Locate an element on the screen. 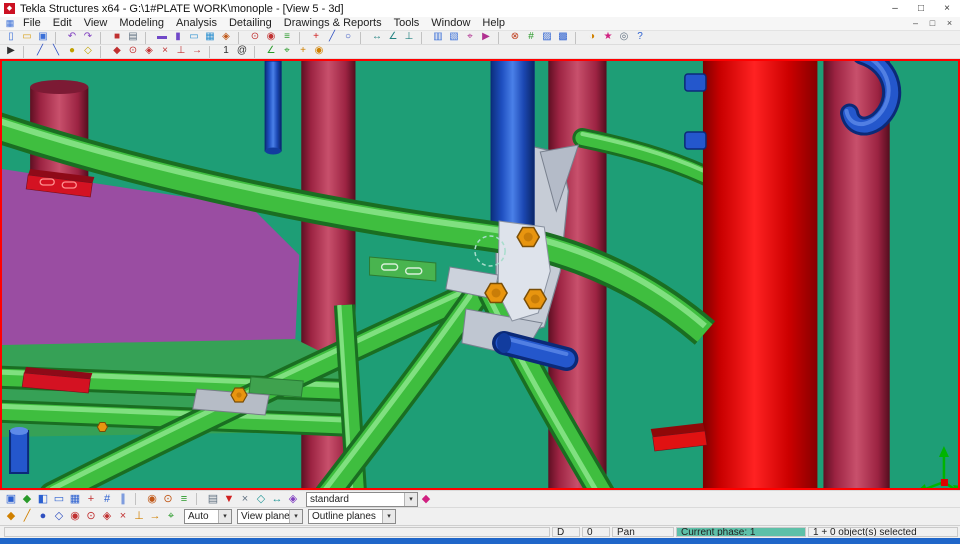 The height and width of the screenshot is (544, 960). snap-perpendicular-points-icon: ⊥ is located at coordinates (181, 51).